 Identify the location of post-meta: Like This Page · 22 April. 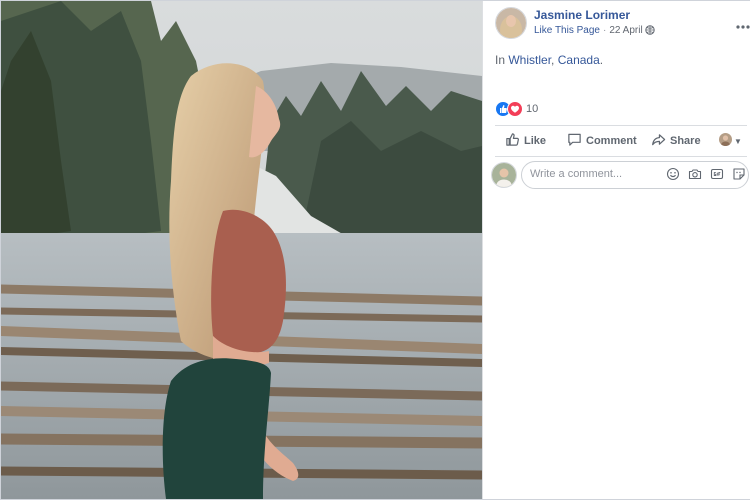
(595, 31).